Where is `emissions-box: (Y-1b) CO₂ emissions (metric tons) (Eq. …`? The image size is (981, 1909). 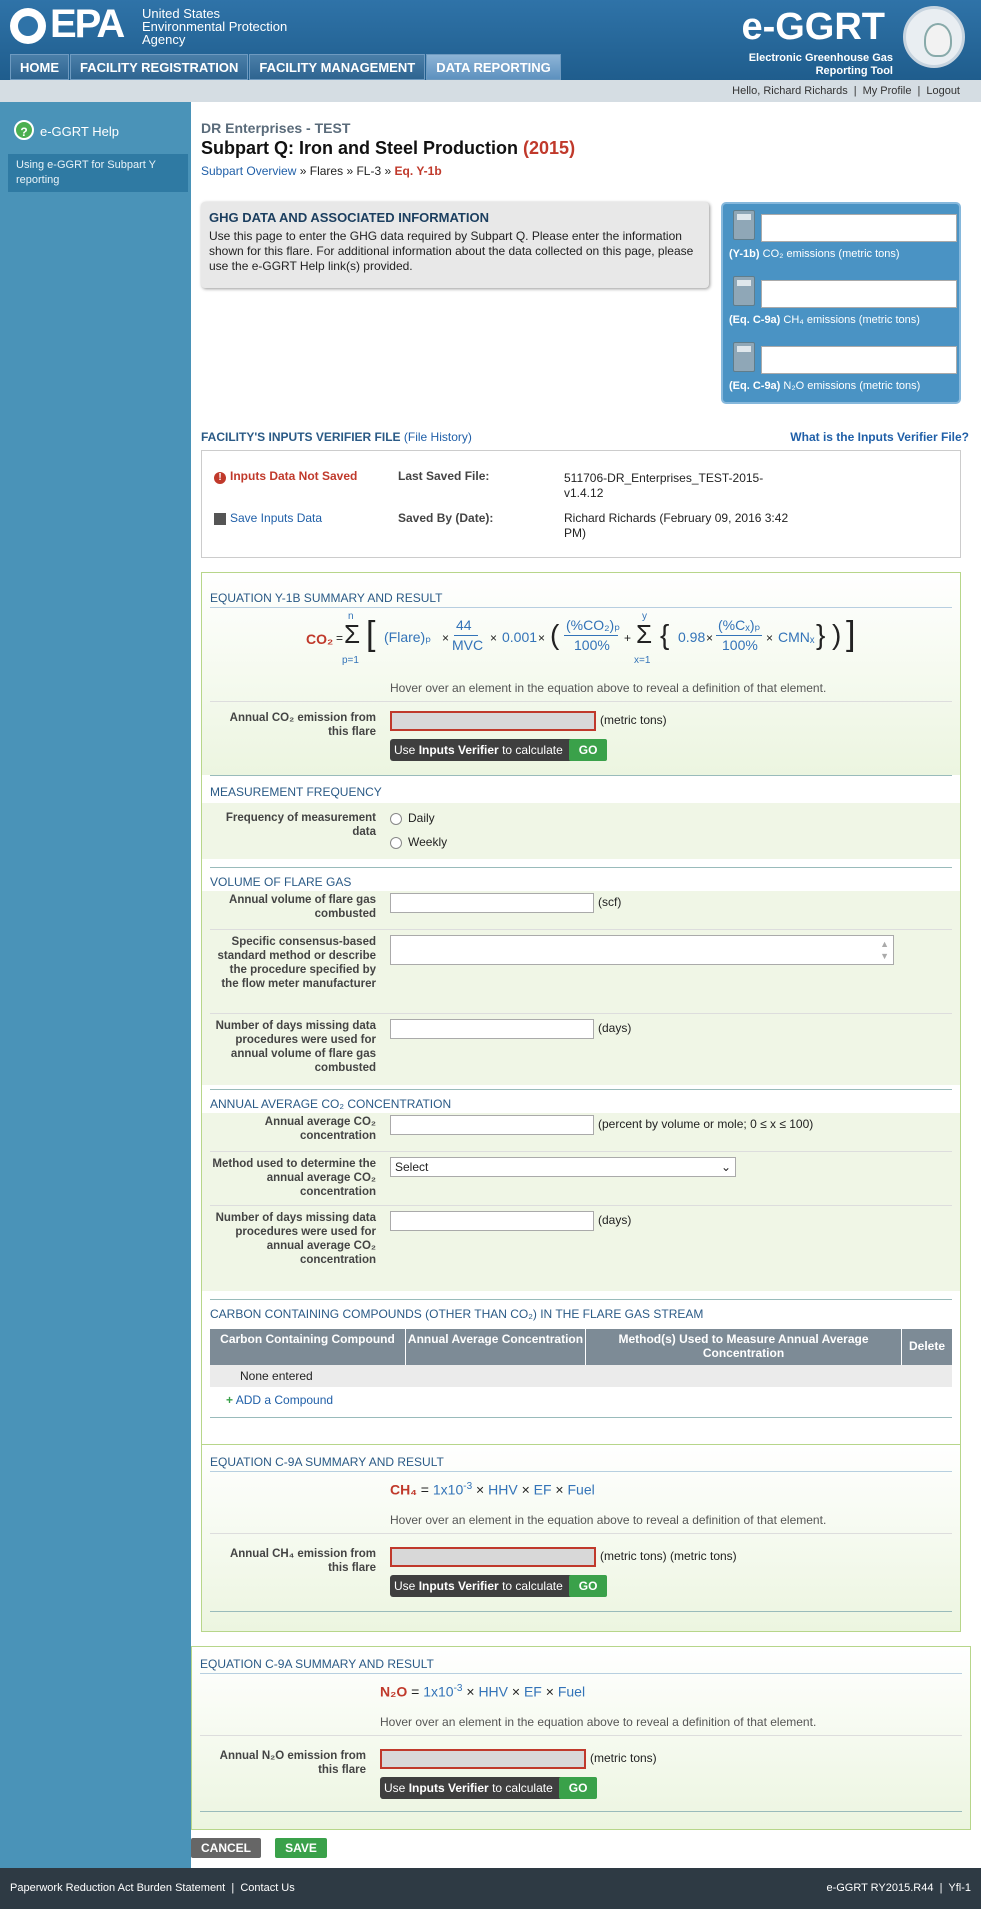 emissions-box: (Y-1b) CO₂ emissions (metric tons) (Eq. … is located at coordinates (841, 303).